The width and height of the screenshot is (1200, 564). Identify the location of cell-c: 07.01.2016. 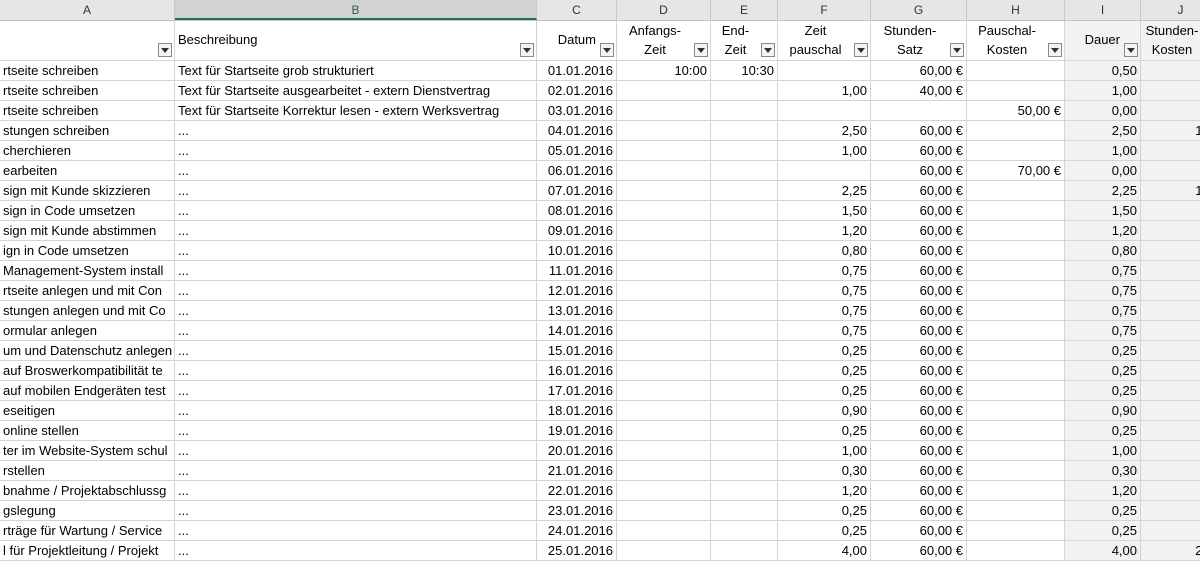
(577, 191).